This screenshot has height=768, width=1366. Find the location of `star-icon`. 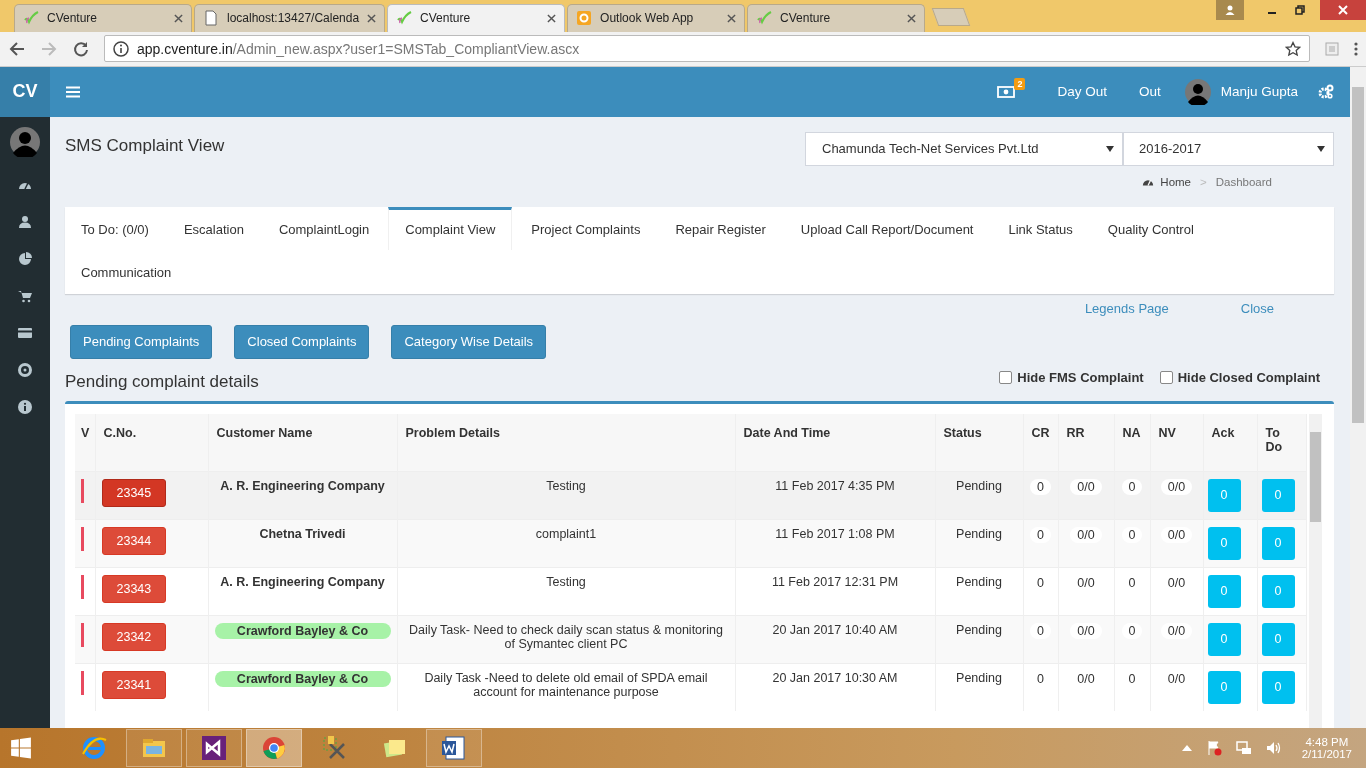

star-icon is located at coordinates (1293, 48).